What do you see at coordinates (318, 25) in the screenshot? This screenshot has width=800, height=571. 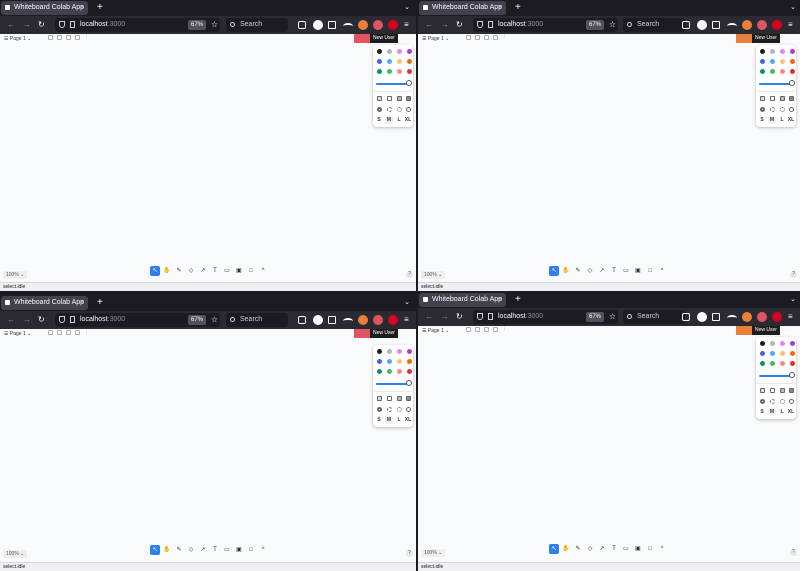 I see `account-icon` at bounding box center [318, 25].